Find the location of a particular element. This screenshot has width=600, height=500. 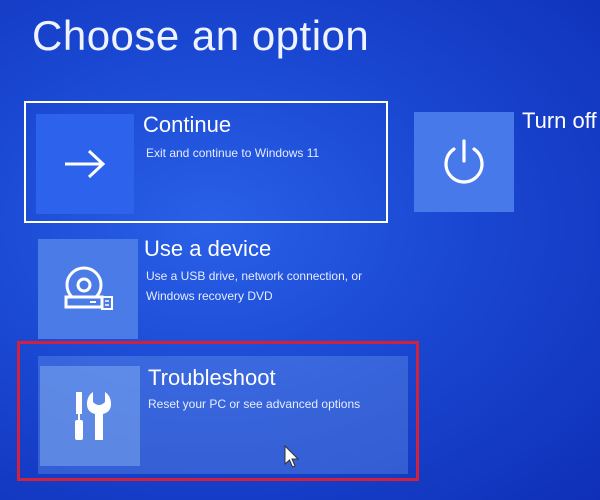

continue-option: Continue Exit and continue to Windows 11 is located at coordinates (206, 162).